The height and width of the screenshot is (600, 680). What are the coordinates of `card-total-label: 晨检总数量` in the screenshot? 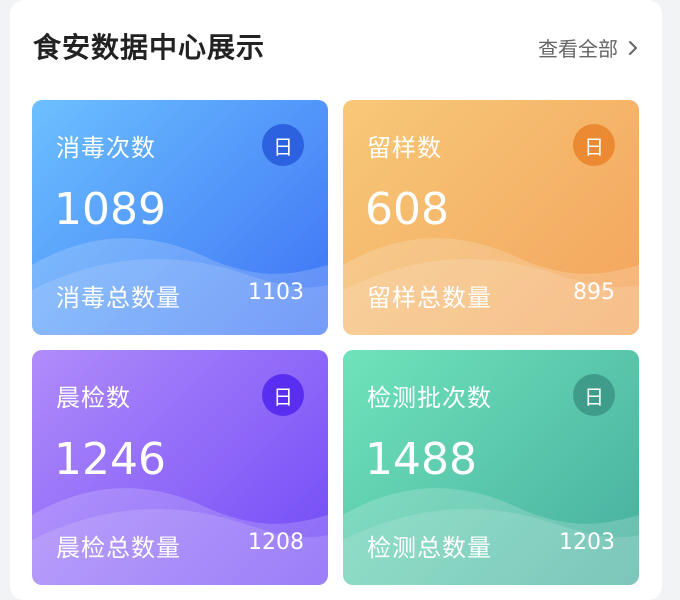 It's located at (118, 548).